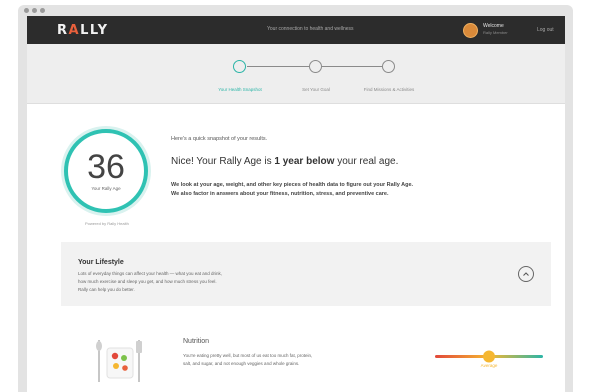 The image size is (591, 392). I want to click on rally-age-value: 36, so click(106, 167).